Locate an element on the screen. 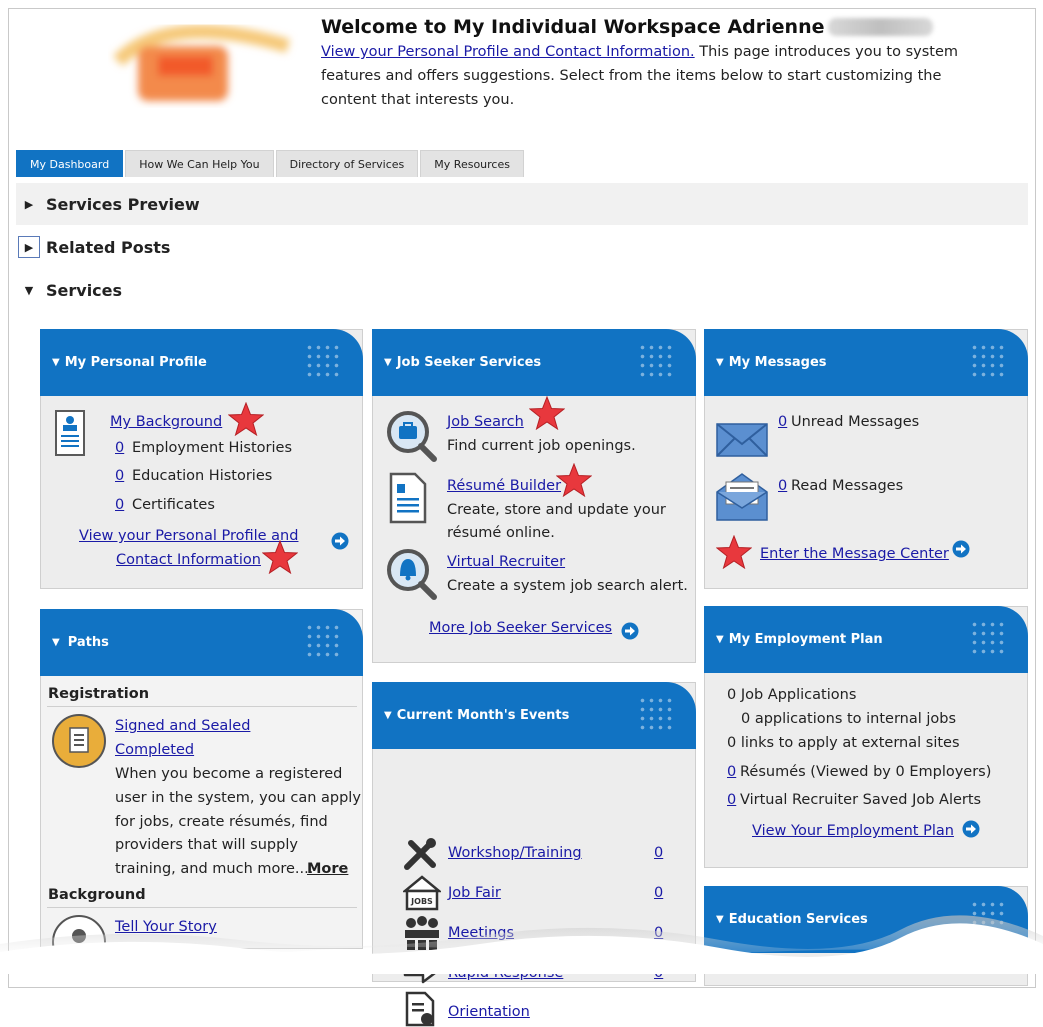 The image size is (1043, 1027). resumes-count-link: 0 is located at coordinates (731, 772).